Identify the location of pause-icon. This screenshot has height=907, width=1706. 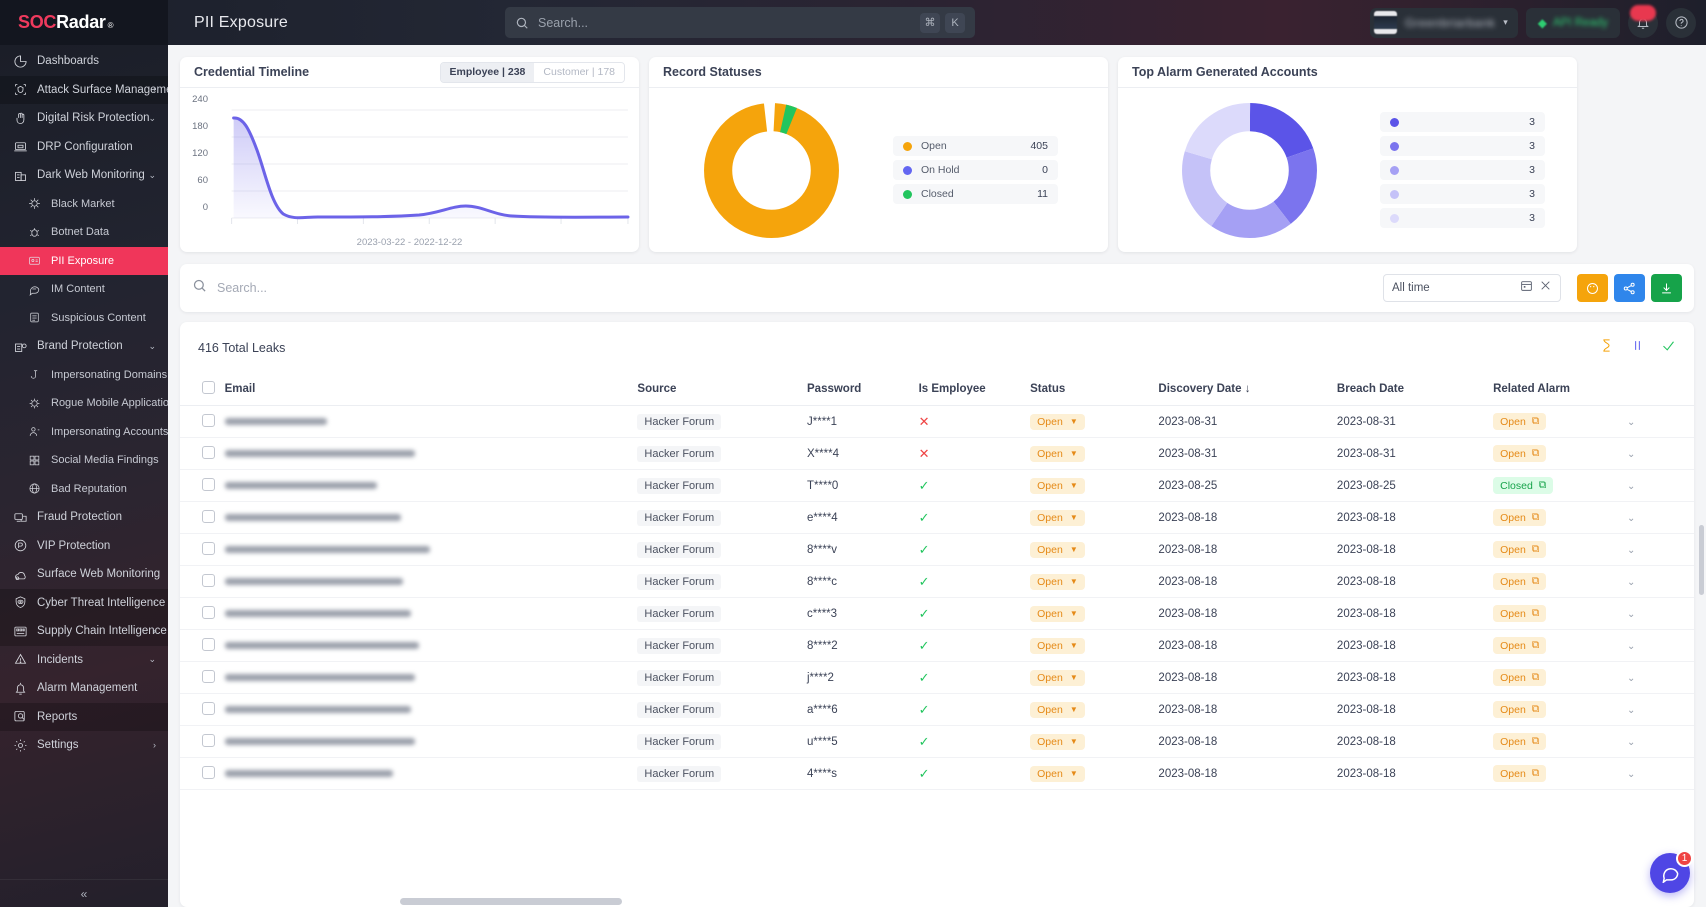
(1637, 348).